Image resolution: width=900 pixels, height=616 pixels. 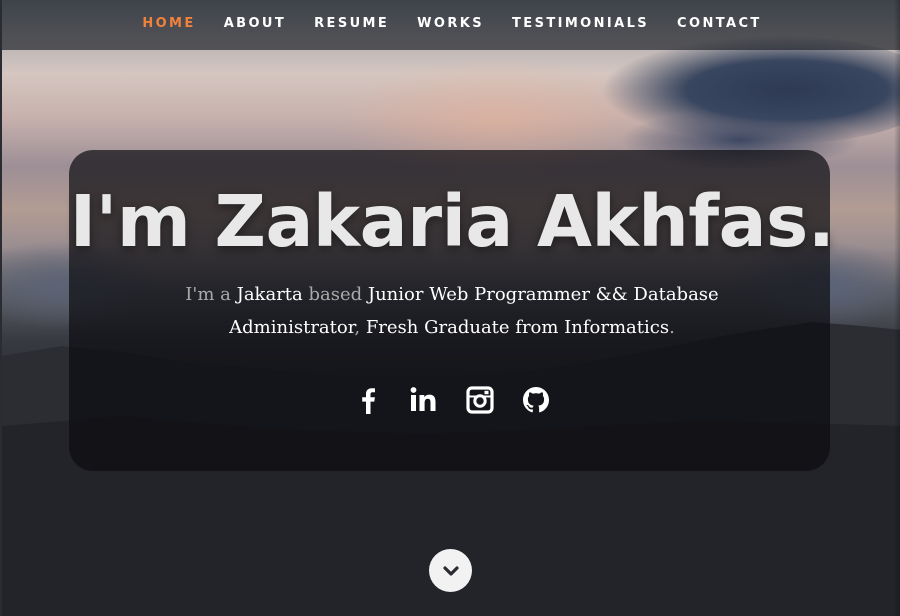 I want to click on github-link, so click(x=536, y=400).